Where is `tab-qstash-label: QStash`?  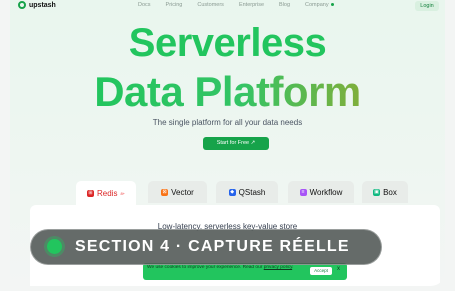
tab-qstash-label: QStash is located at coordinates (252, 192).